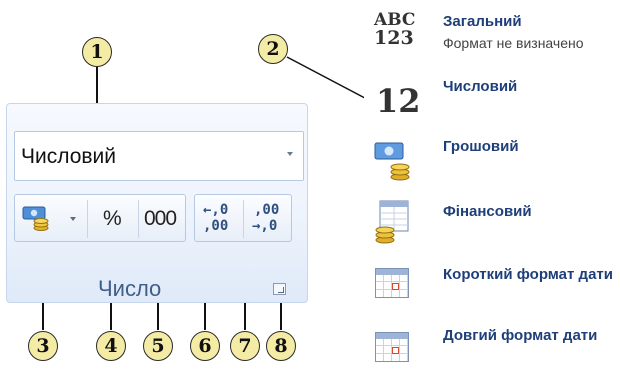 The width and height of the screenshot is (620, 370). I want to click on number-format-buttons: % 000, so click(100, 218).